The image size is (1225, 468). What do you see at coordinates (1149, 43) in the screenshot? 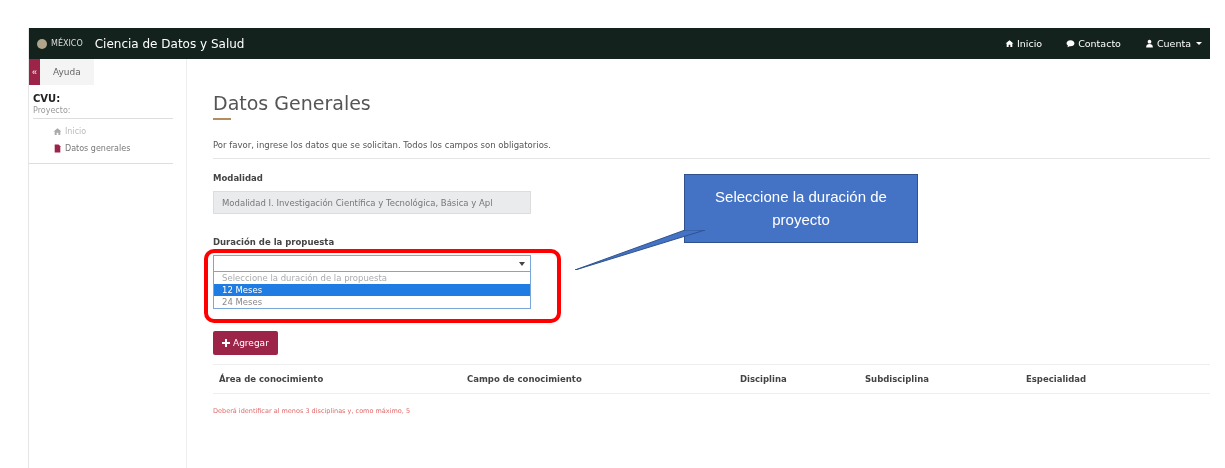
I see `user-icon` at bounding box center [1149, 43].